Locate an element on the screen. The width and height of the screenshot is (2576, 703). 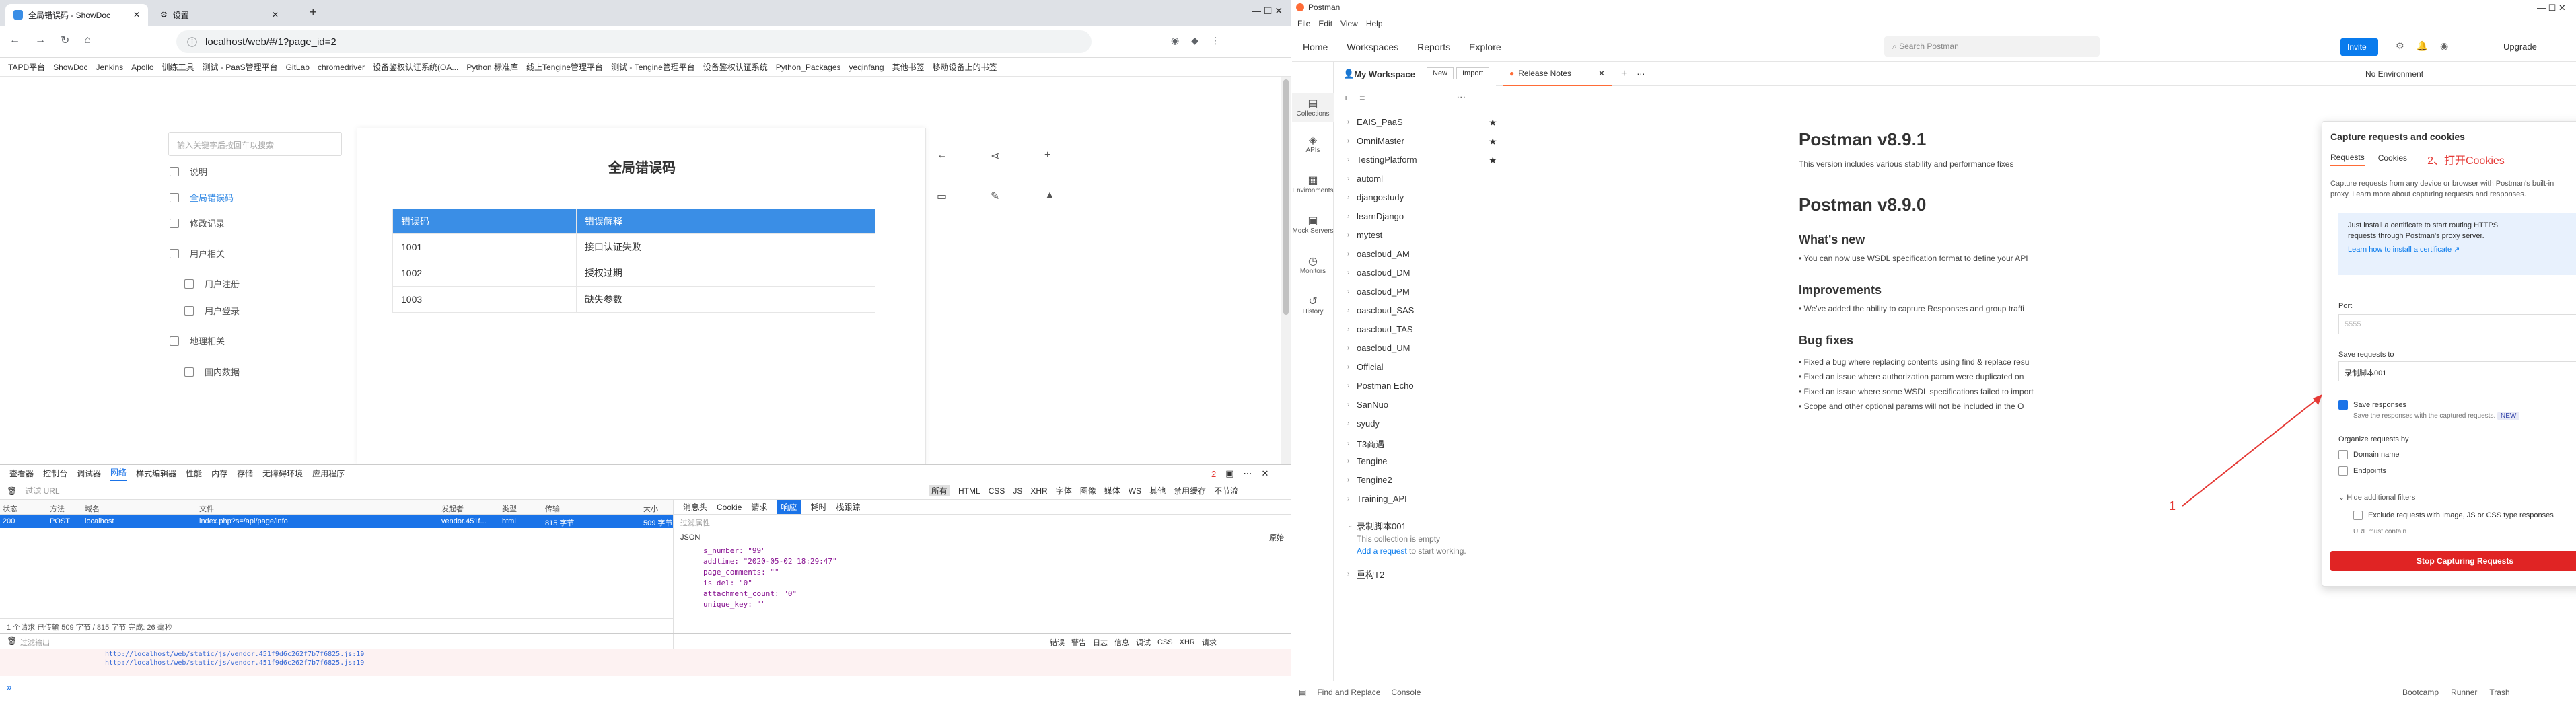
sidebar-item: ▣ Mock Servers is located at coordinates (1313, 224).